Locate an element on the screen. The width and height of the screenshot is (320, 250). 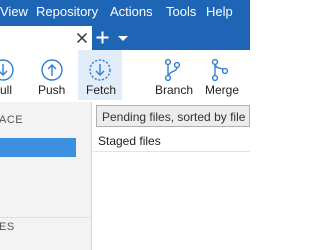
staged-files-label: Staged files is located at coordinates (129, 141).